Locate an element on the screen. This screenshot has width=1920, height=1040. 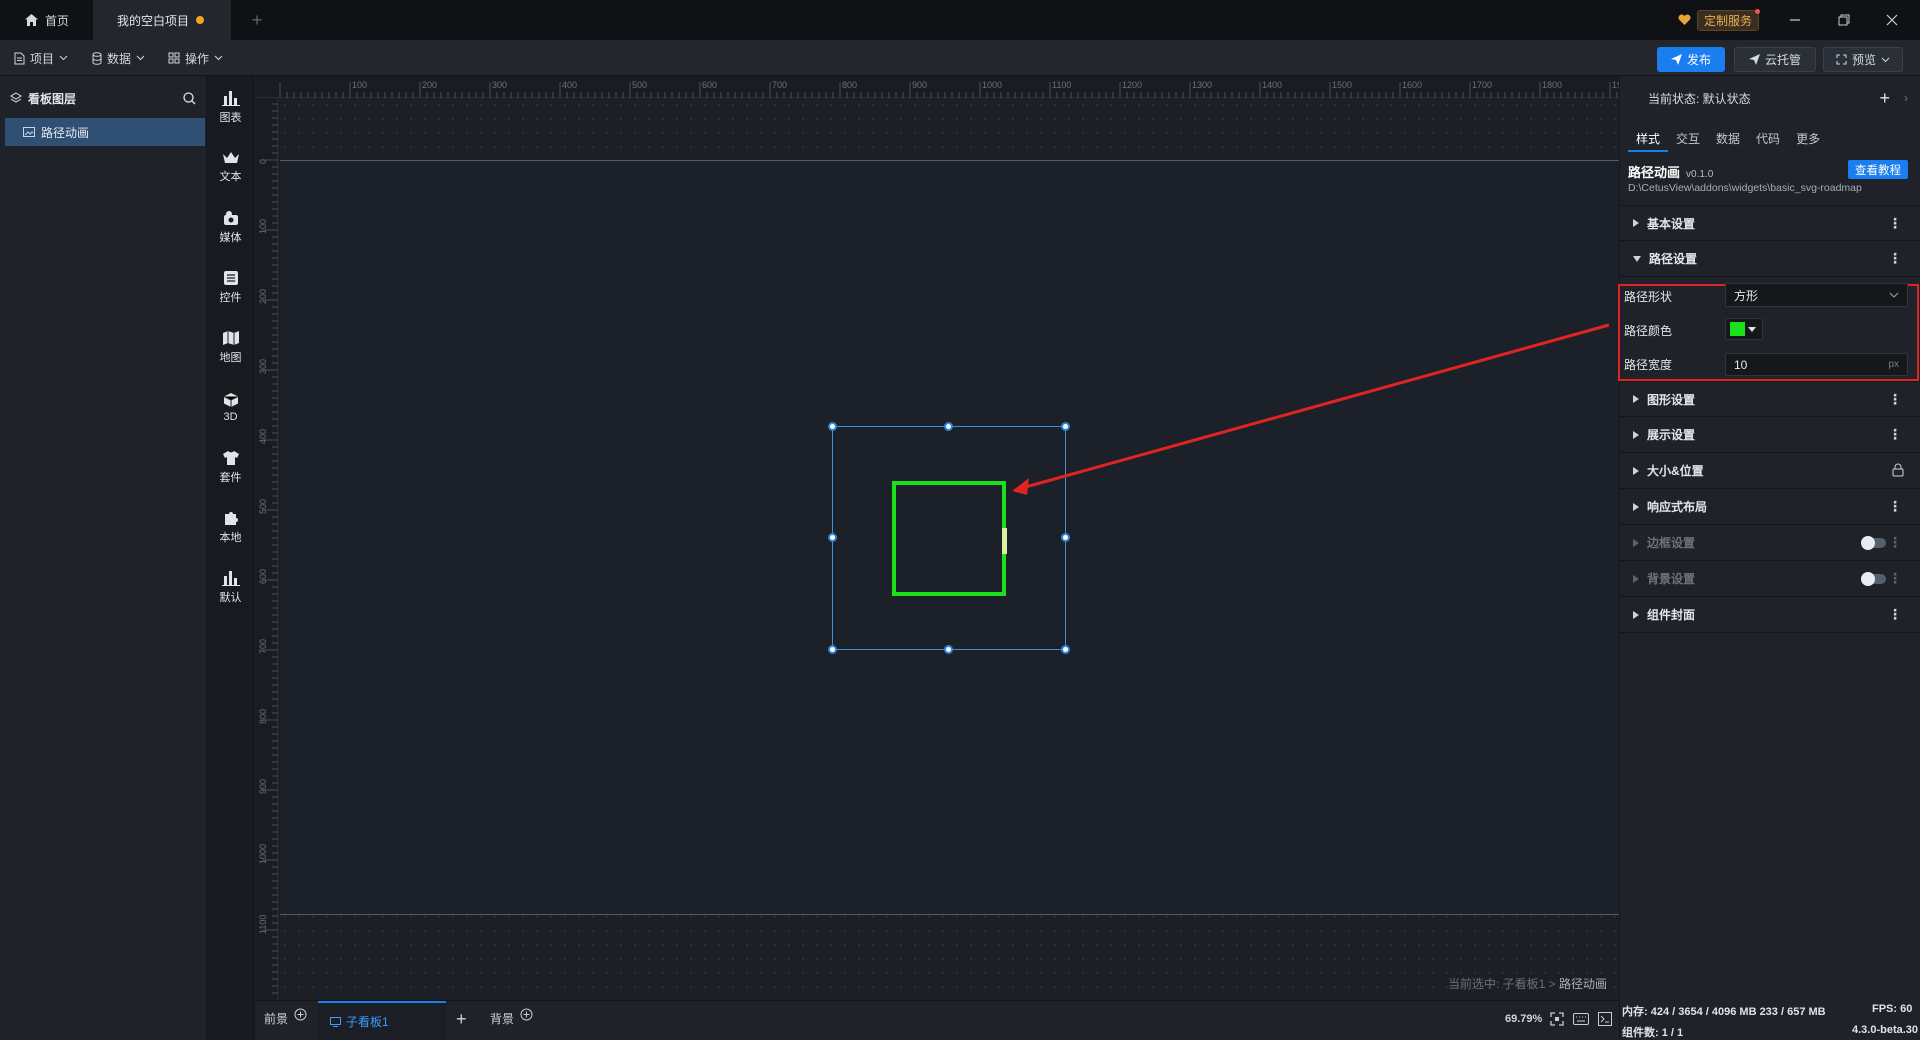
cloud-host-button: 云托管 is located at coordinates (1775, 59).